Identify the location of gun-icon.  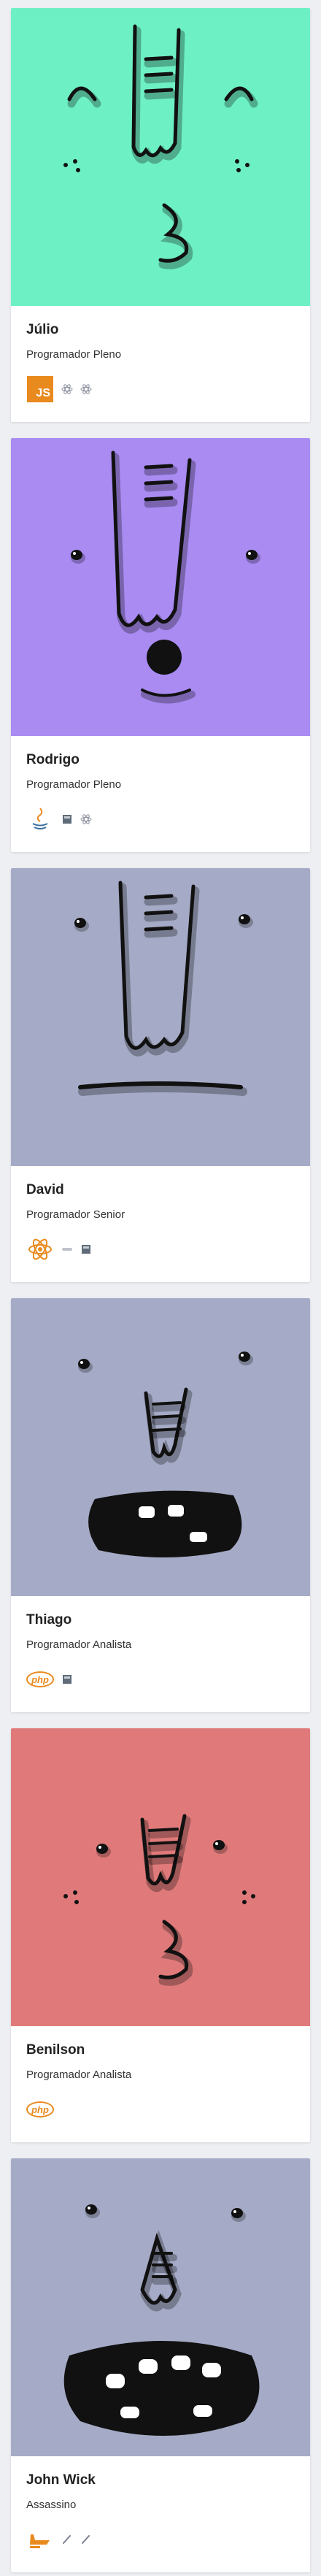
(40, 2539).